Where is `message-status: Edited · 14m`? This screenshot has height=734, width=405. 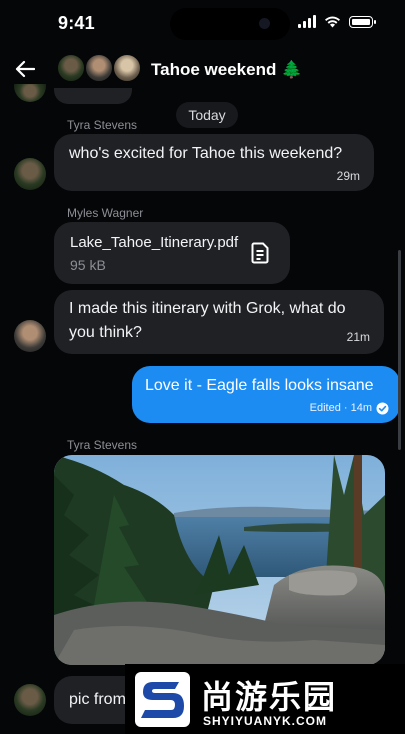 message-status: Edited · 14m is located at coordinates (340, 408).